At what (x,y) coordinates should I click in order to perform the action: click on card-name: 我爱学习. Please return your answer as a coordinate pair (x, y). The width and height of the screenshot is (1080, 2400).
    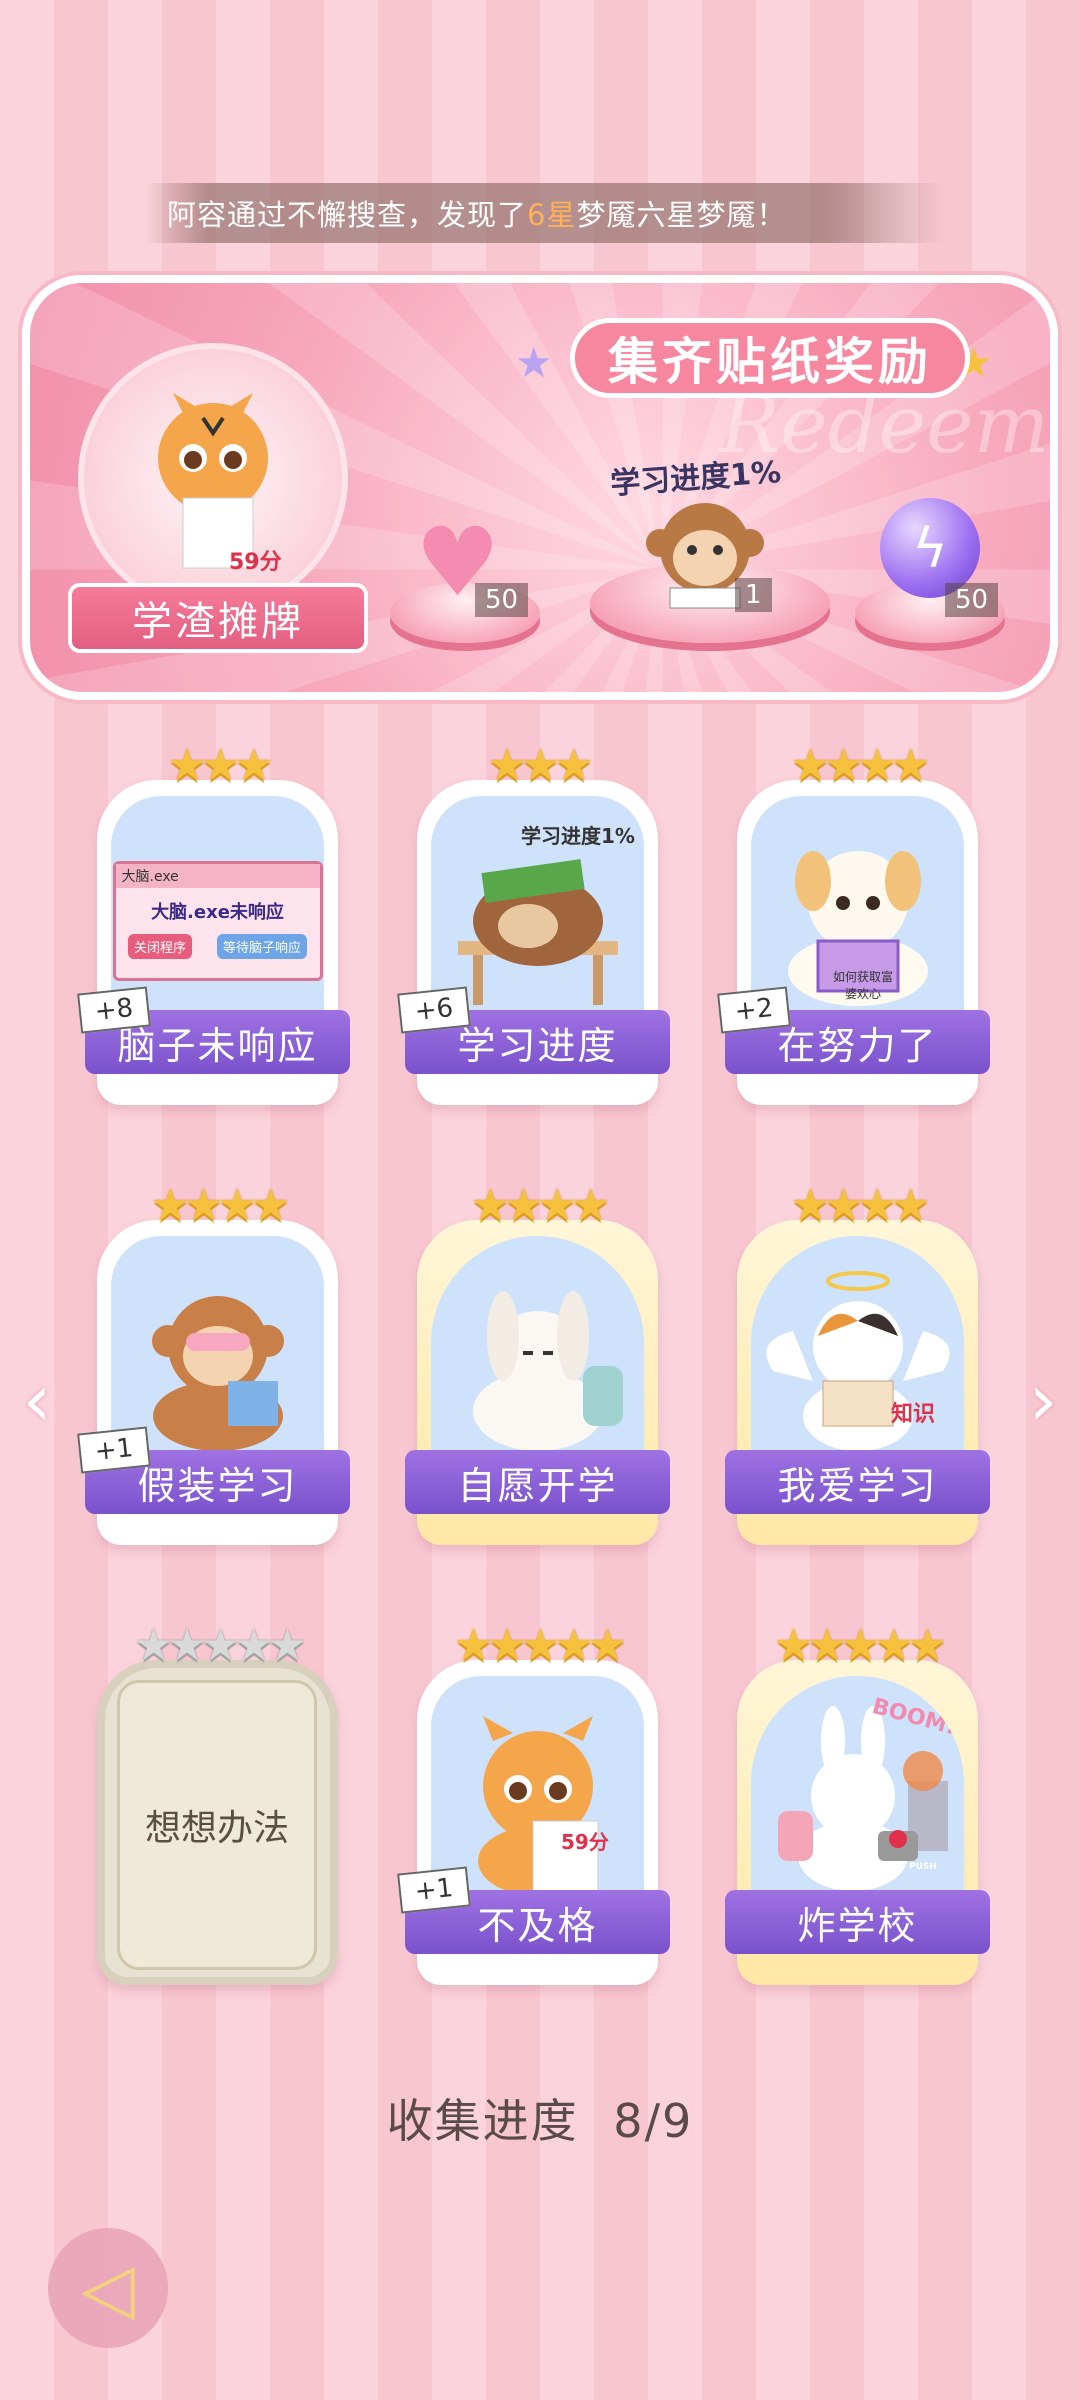
    Looking at the image, I should click on (857, 1482).